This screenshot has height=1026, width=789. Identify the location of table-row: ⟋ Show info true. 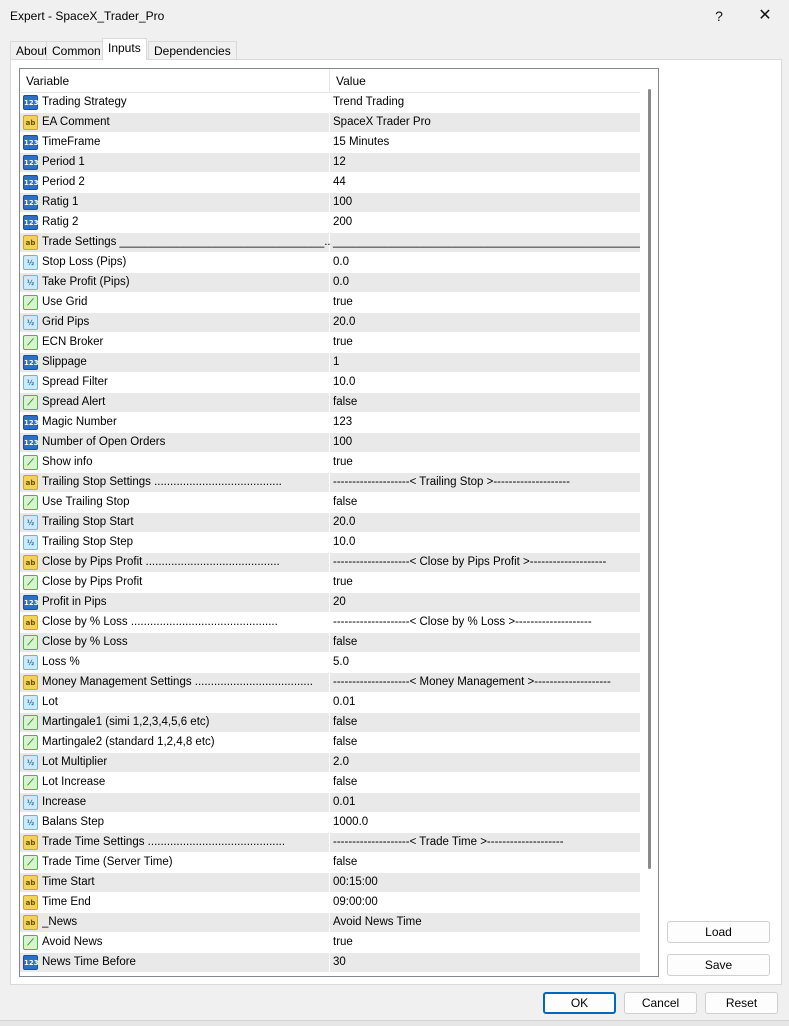
(330, 463).